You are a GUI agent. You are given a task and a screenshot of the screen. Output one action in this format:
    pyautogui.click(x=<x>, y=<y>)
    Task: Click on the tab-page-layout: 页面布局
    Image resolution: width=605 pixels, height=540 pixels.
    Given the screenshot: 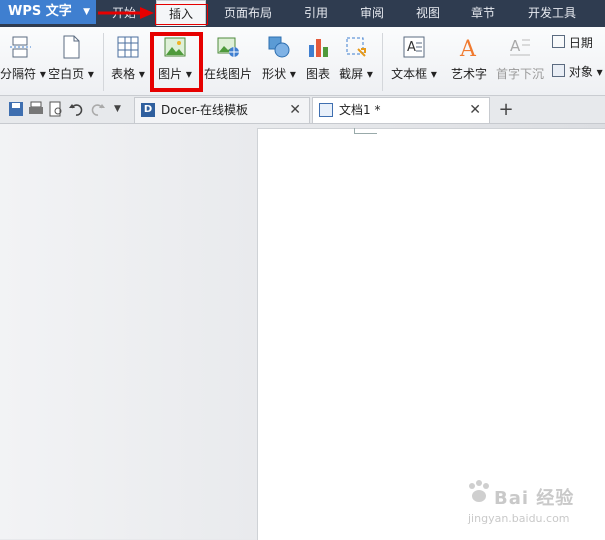 What is the action you would take?
    pyautogui.click(x=248, y=13)
    